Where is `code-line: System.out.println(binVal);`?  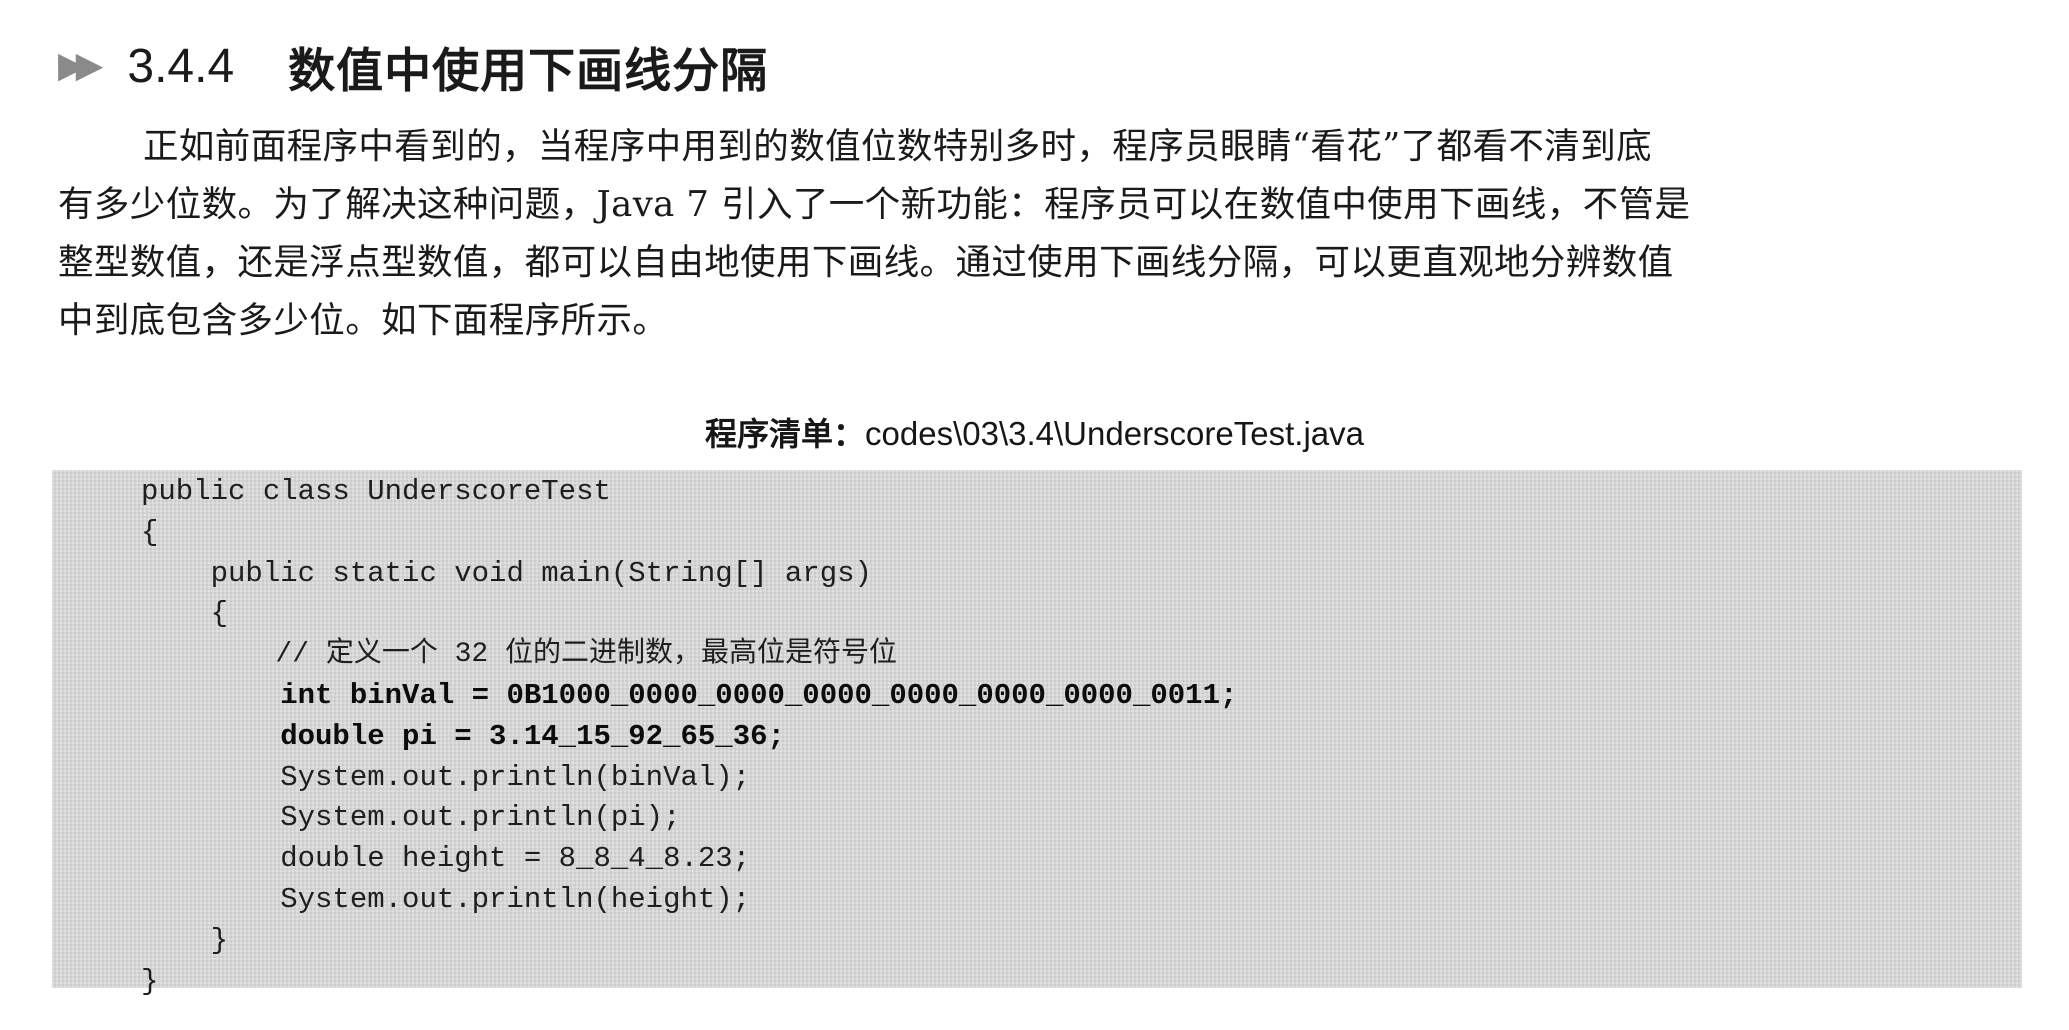 code-line: System.out.println(binVal); is located at coordinates (446, 777).